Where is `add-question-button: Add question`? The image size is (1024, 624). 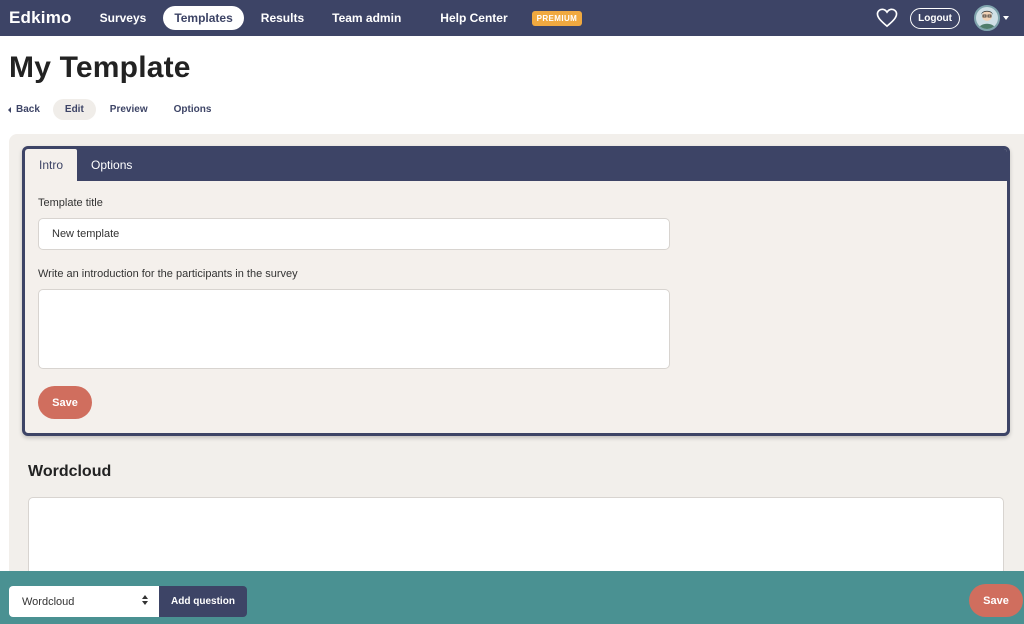
add-question-button: Add question is located at coordinates (203, 601).